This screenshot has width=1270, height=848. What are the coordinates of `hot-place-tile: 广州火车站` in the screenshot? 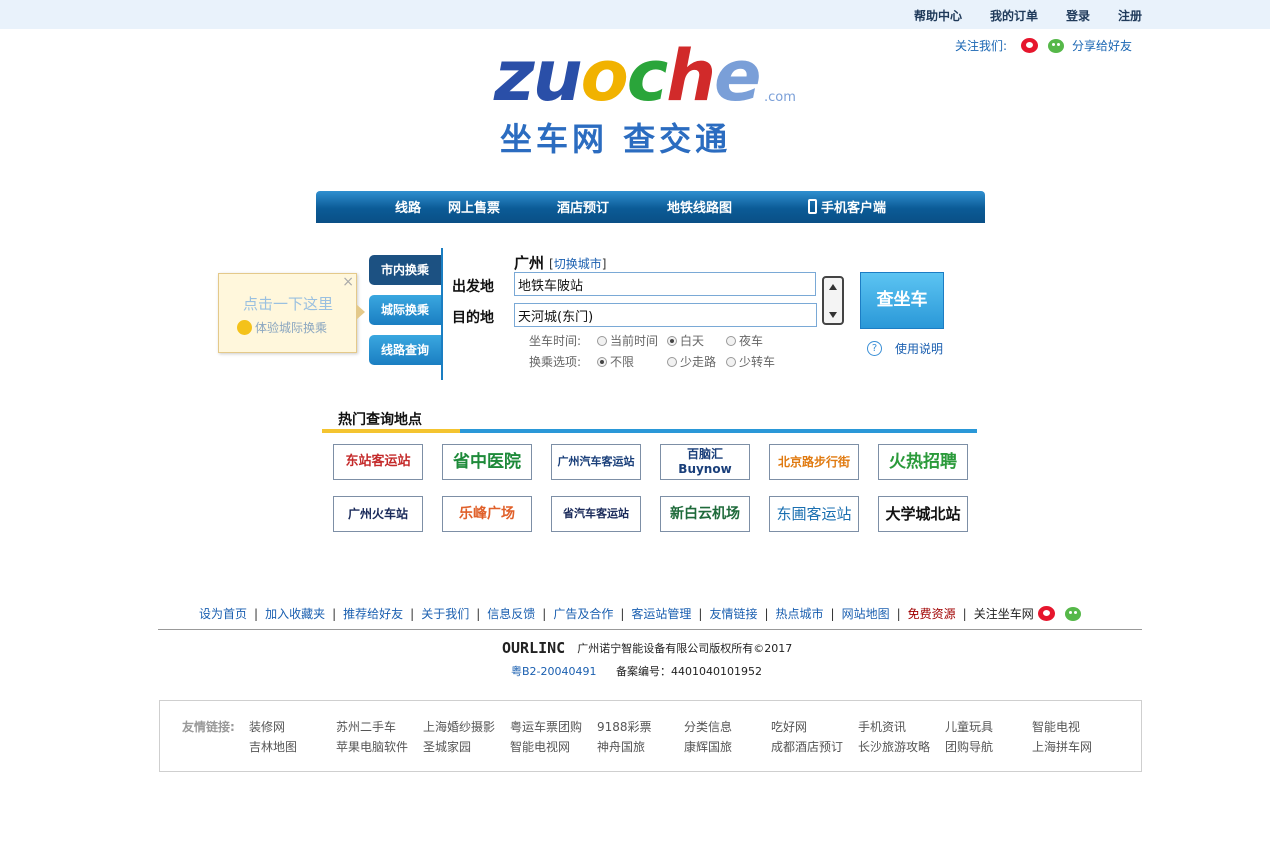 It's located at (378, 514).